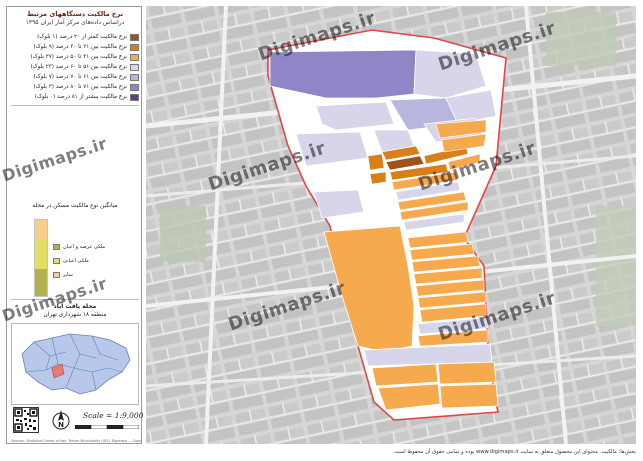  What do you see at coordinates (75, 364) in the screenshot?
I see `locator-map` at bounding box center [75, 364].